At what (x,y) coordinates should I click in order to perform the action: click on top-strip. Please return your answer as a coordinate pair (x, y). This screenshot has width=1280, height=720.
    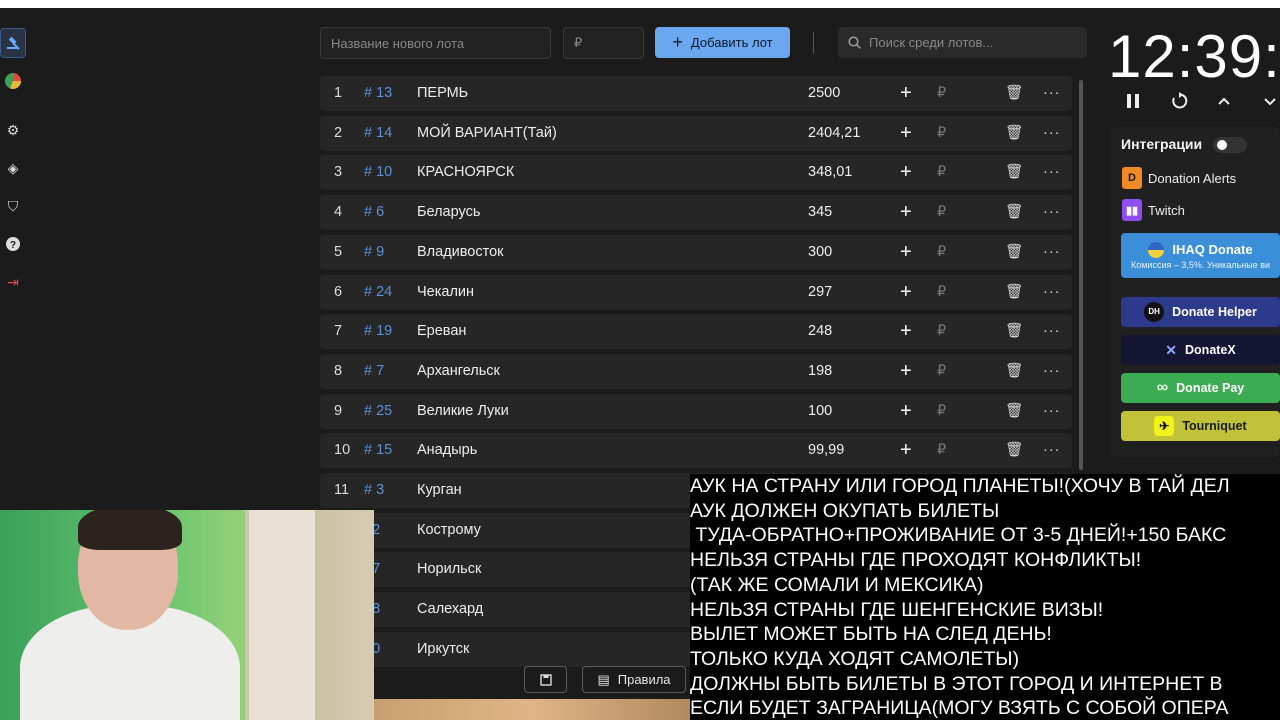
    Looking at the image, I should click on (640, 4).